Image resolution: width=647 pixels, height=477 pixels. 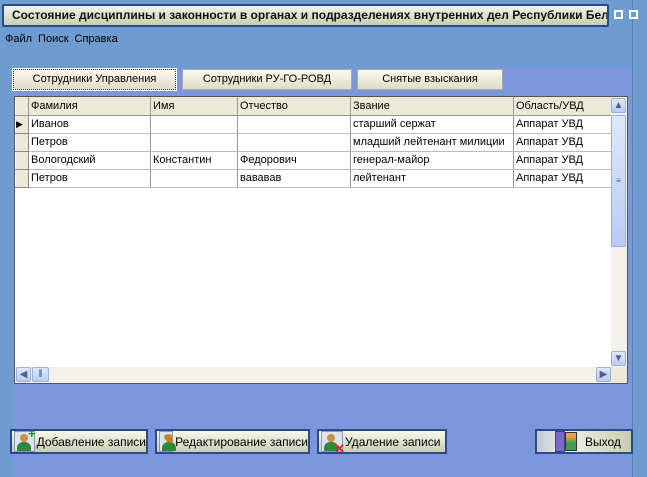 I want to click on column-header-patronymic: Отчество, so click(x=294, y=106).